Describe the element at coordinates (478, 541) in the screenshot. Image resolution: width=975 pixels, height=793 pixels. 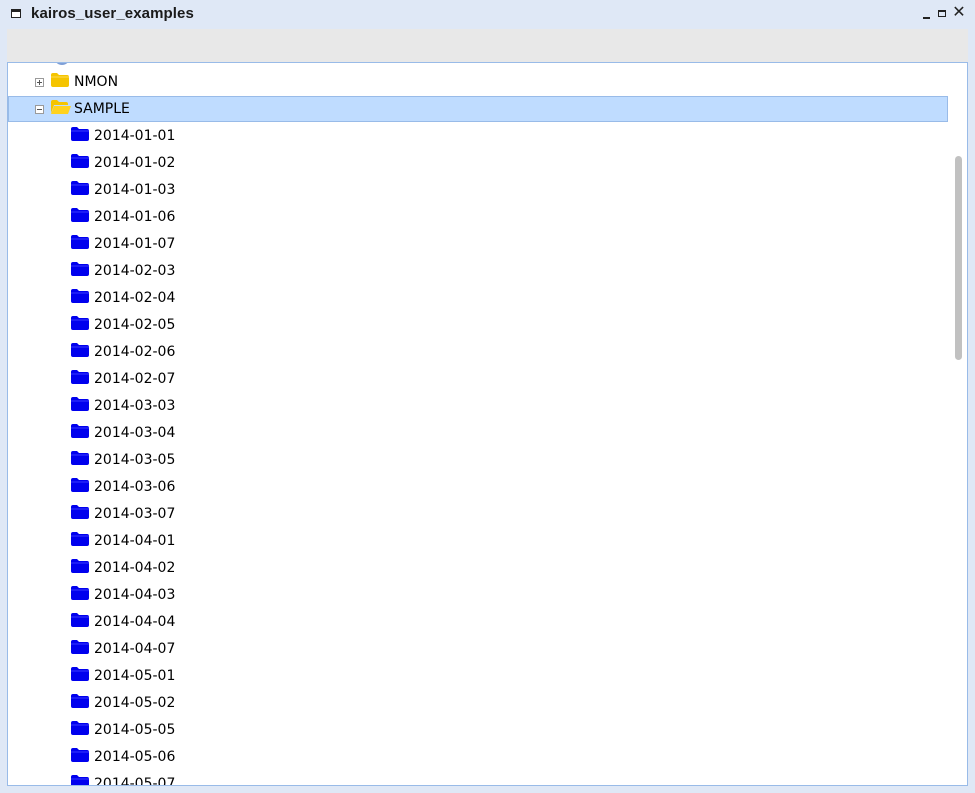
I see `tree-node-date-folder: 2014-04-01` at that location.